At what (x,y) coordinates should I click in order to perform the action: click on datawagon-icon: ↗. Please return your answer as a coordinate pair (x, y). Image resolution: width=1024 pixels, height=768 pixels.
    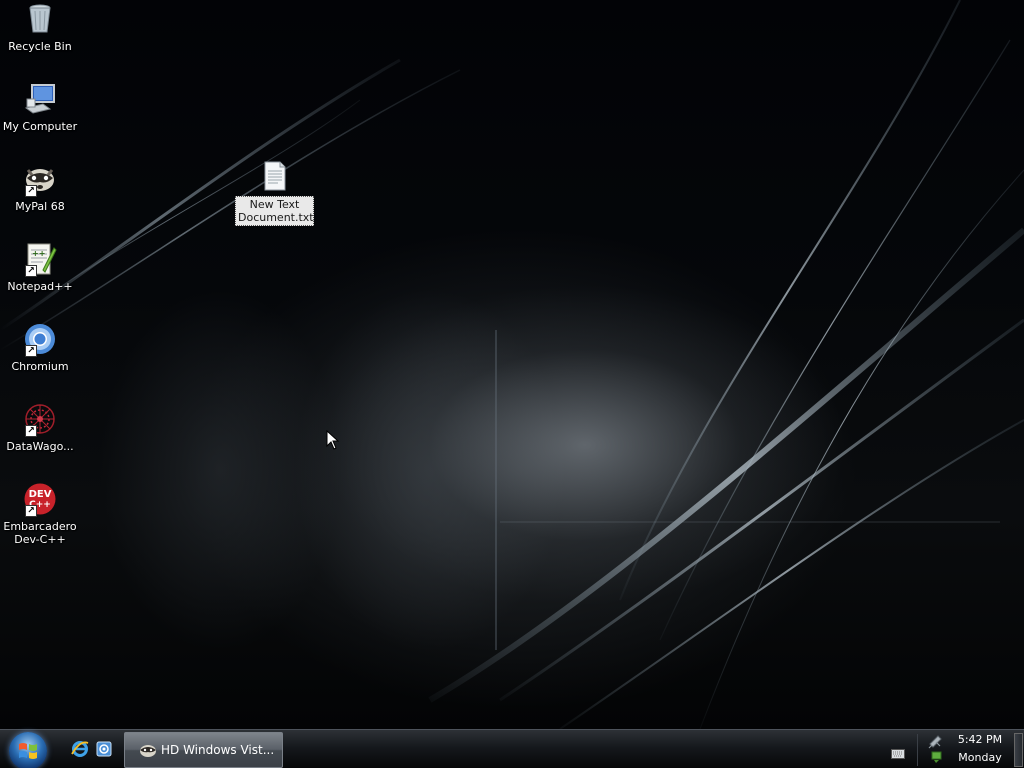
    Looking at the image, I should click on (40, 419).